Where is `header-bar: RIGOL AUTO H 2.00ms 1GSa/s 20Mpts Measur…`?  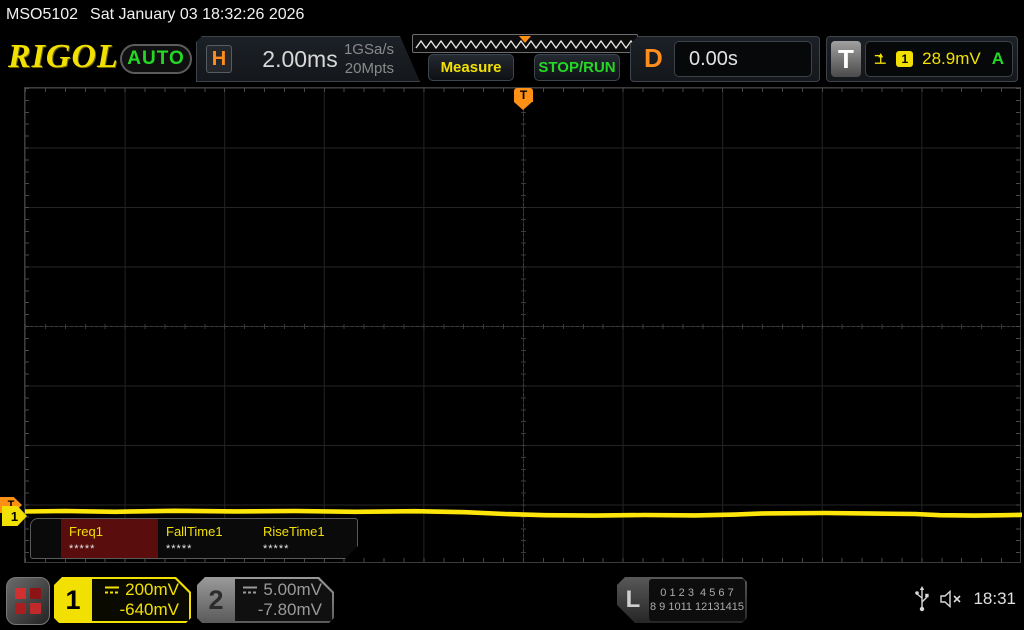
header-bar: RIGOL AUTO H 2.00ms 1GSa/s 20Mpts Measur… is located at coordinates (512, 58).